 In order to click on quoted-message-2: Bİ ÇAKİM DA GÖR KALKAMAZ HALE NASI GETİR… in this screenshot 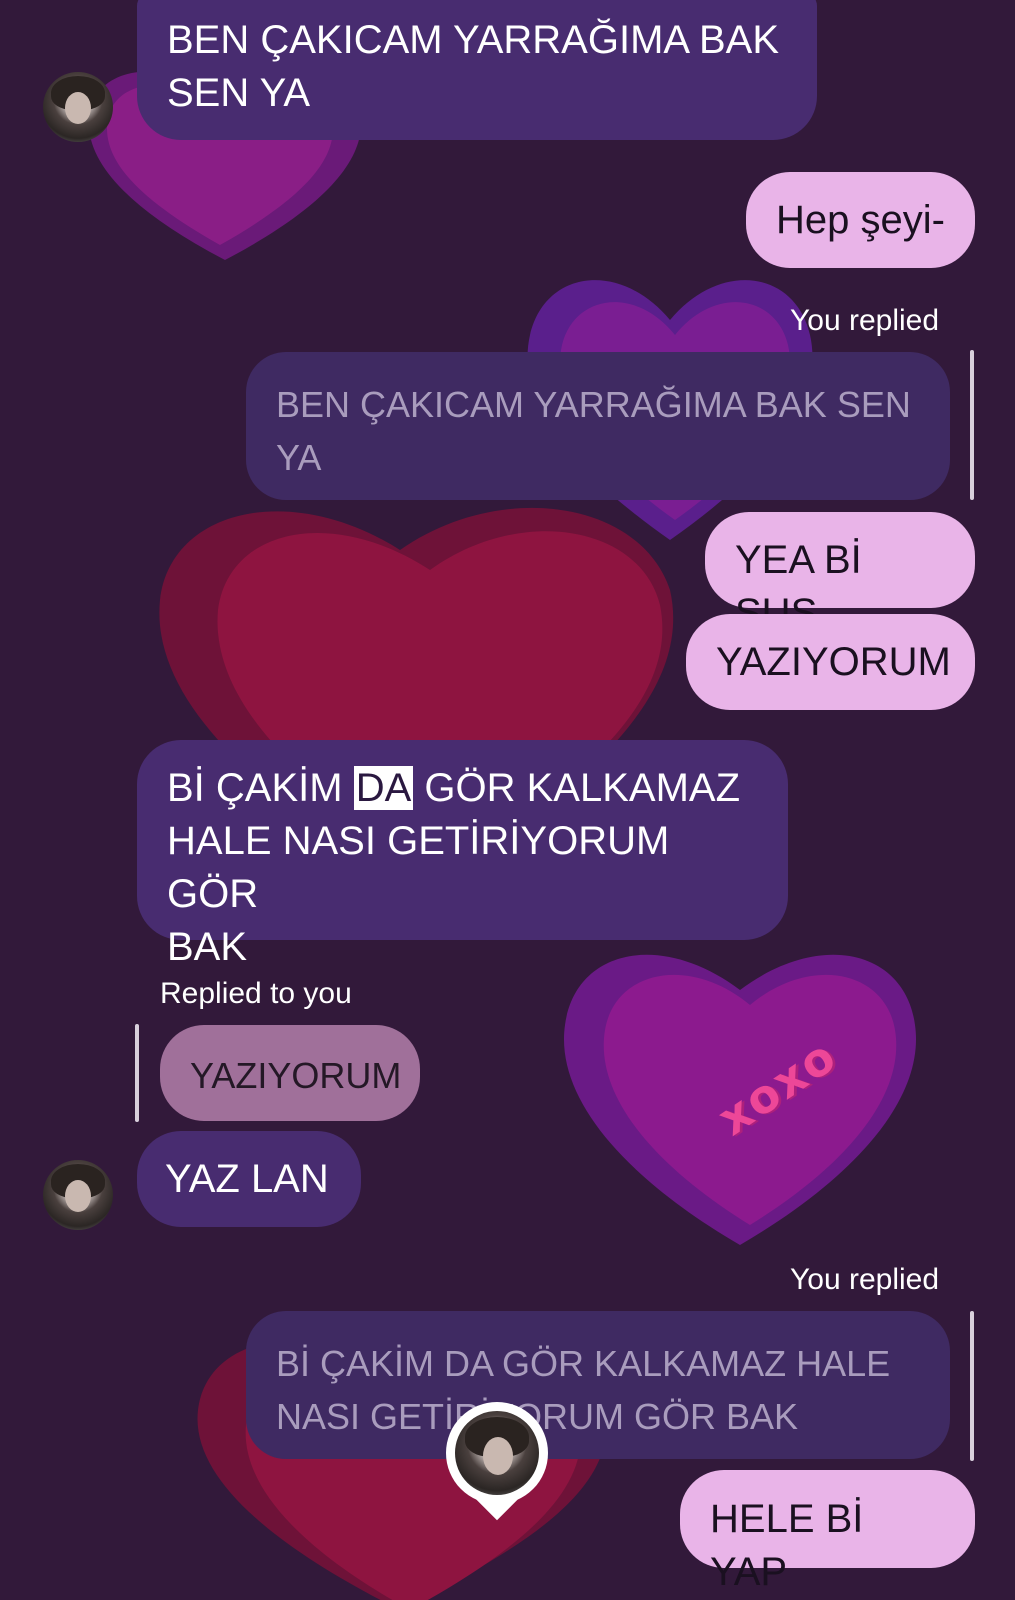, I will do `click(598, 1385)`.